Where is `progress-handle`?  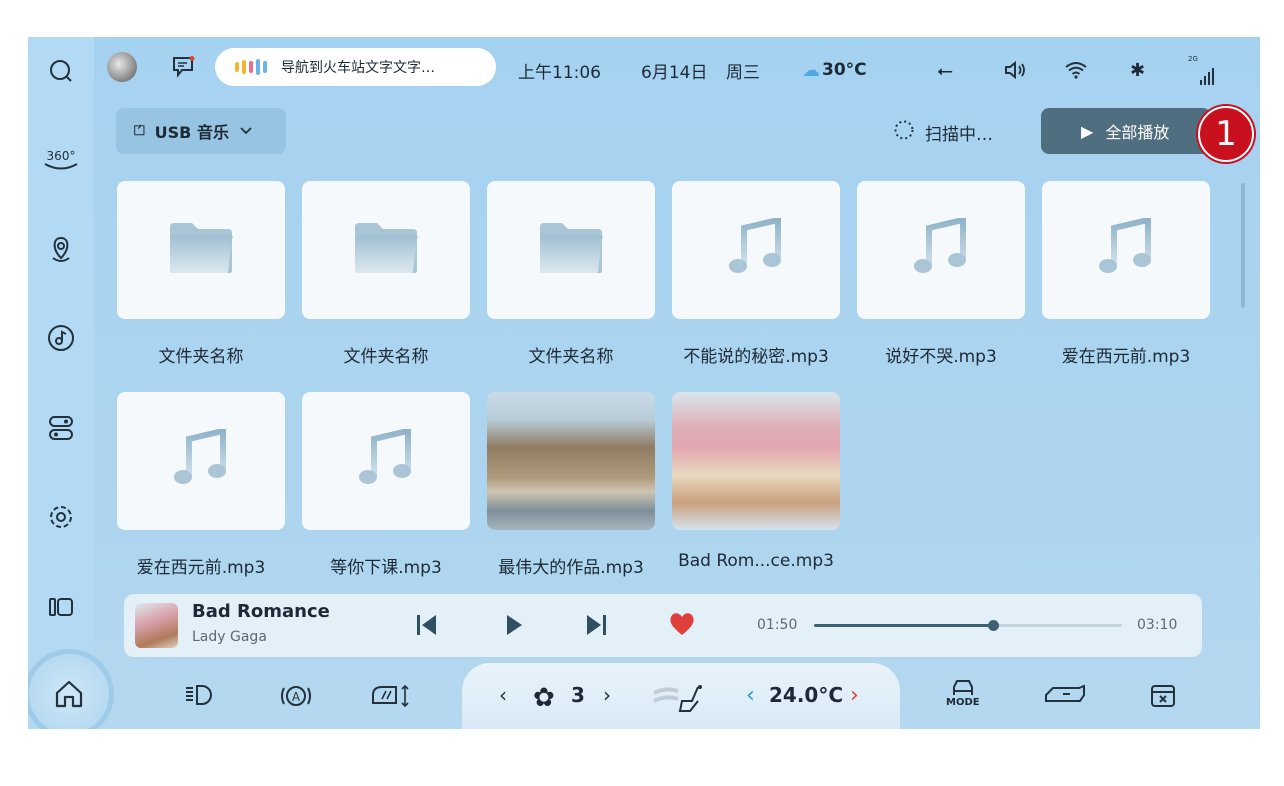
progress-handle is located at coordinates (993, 625).